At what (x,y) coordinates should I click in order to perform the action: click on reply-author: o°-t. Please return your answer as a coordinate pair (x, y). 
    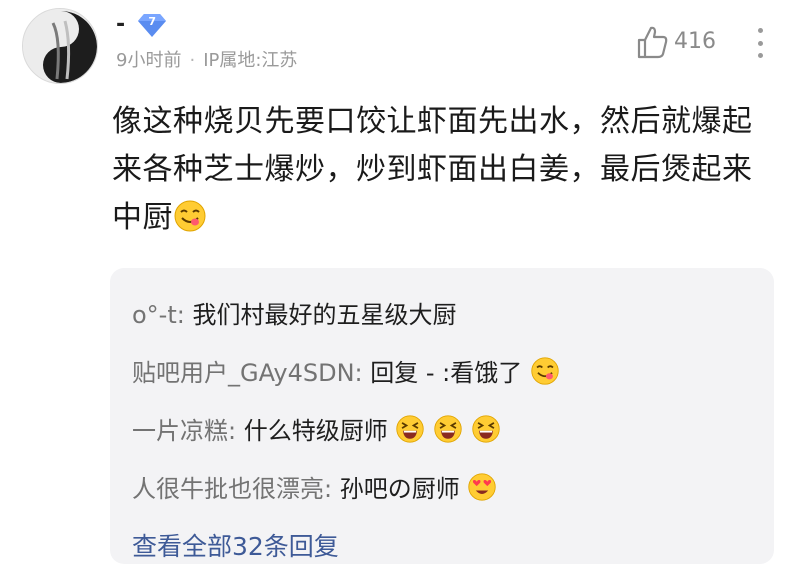
    Looking at the image, I should click on (154, 315).